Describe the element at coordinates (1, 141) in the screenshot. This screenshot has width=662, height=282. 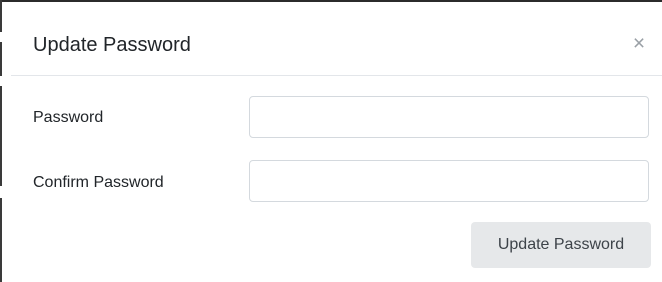
I see `window-left-edge` at that location.